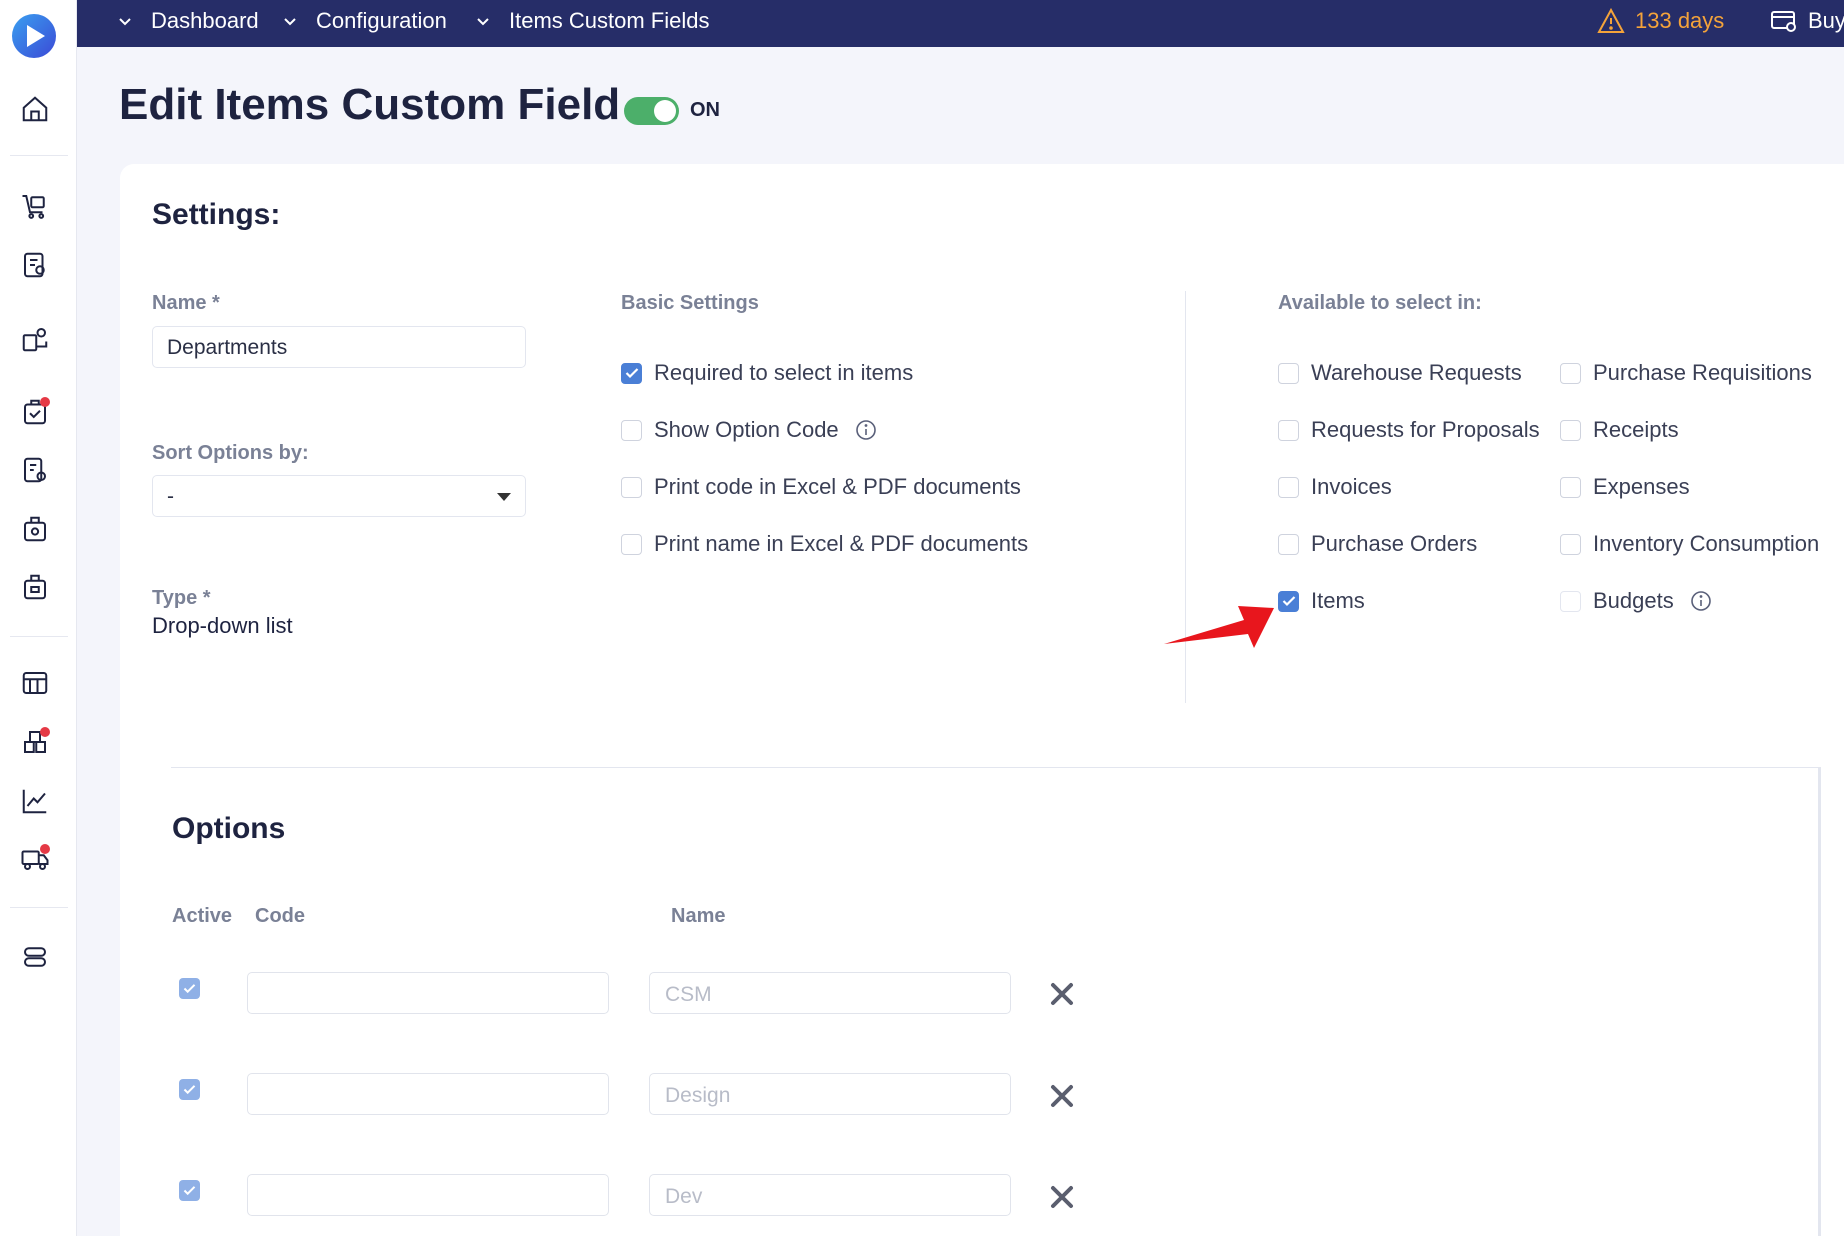  I want to click on breadcrumb-label: Dashboard, so click(205, 20).